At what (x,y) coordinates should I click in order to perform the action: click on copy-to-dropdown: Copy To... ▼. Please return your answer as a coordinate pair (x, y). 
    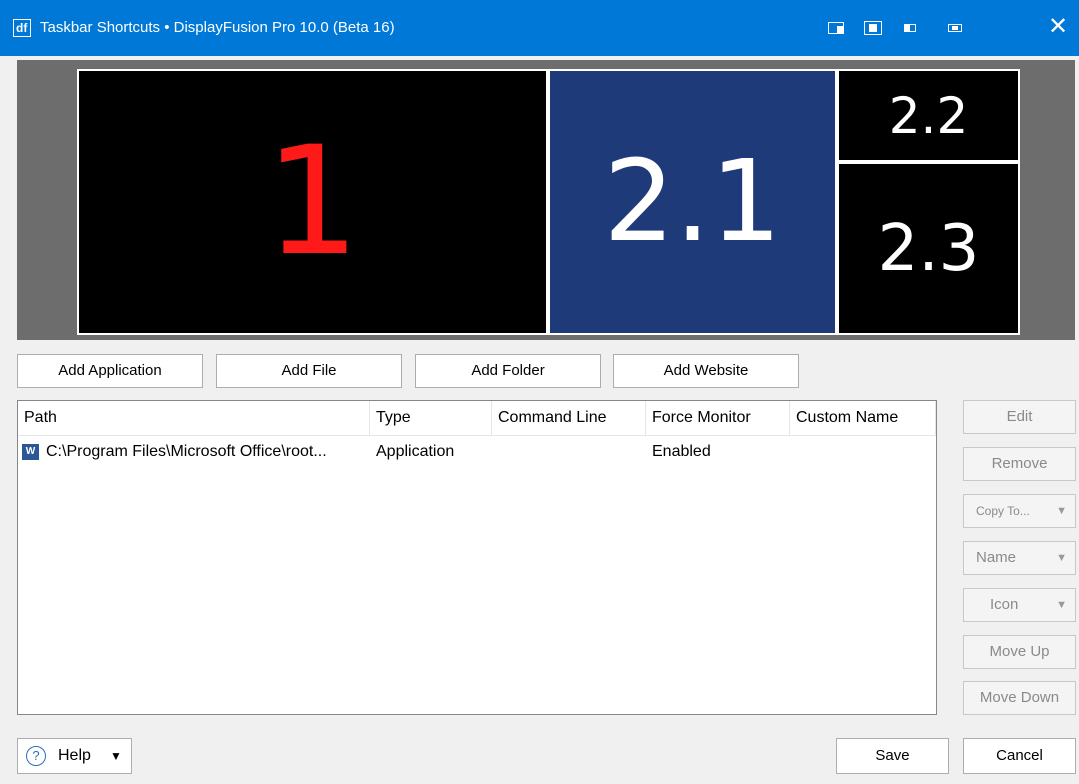
    Looking at the image, I should click on (1019, 511).